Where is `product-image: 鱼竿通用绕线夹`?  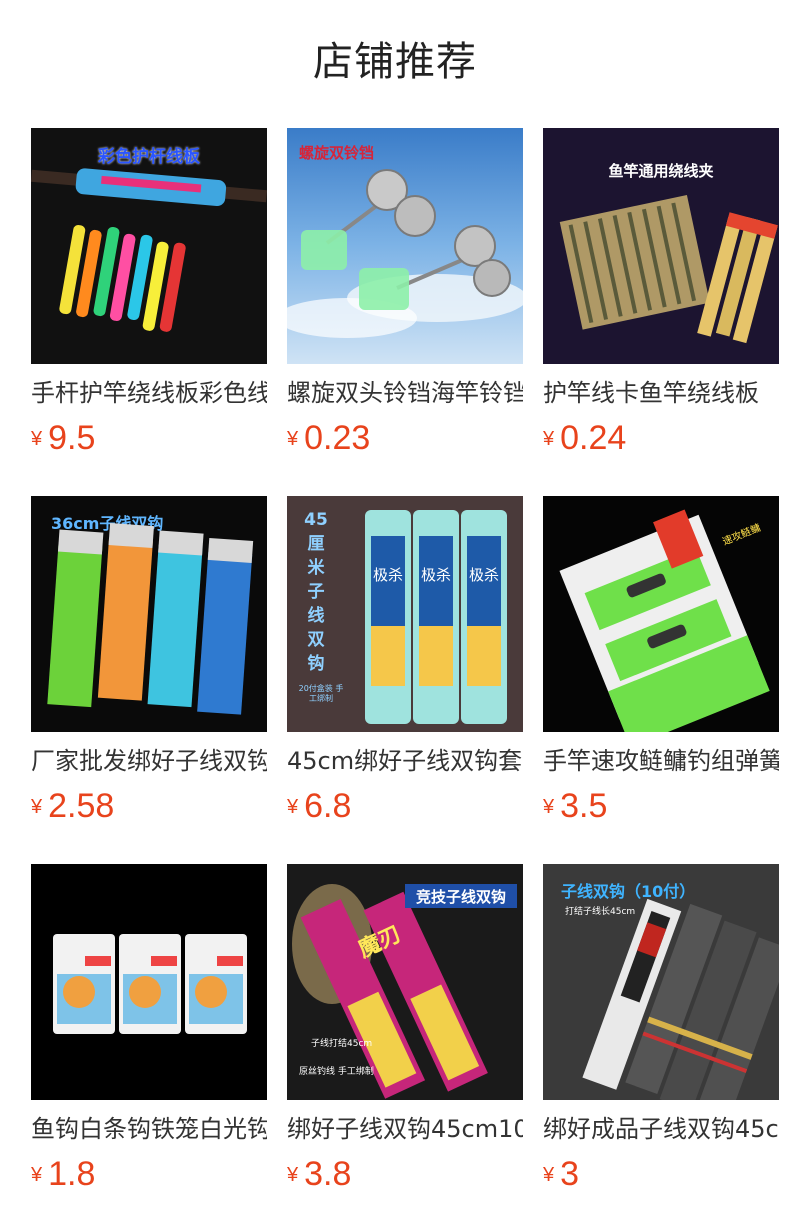
product-image: 鱼竿通用绕线夹 is located at coordinates (661, 246).